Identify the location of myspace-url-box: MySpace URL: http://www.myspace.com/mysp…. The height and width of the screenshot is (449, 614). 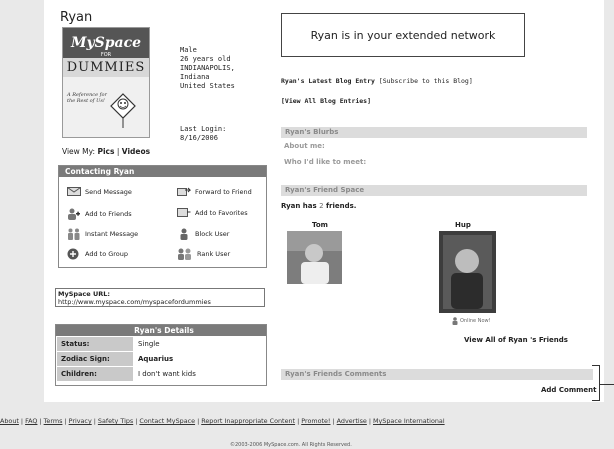
(160, 297).